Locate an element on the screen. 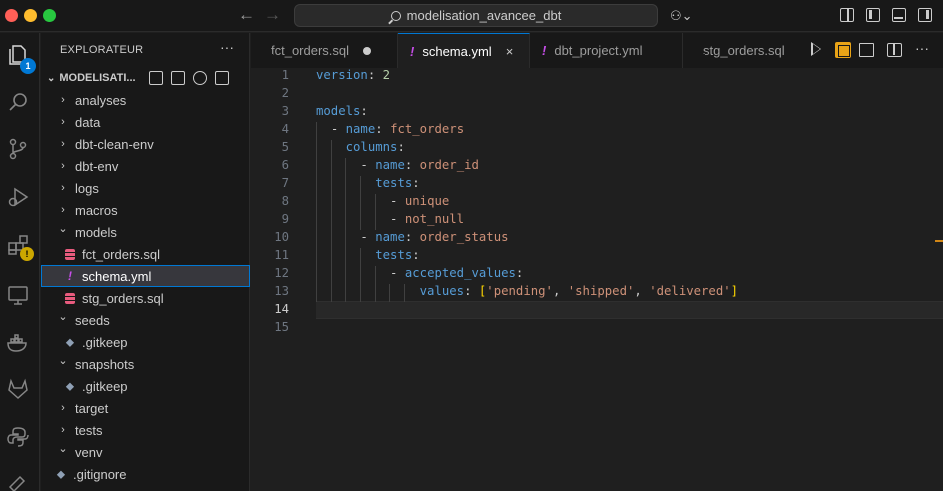 The height and width of the screenshot is (491, 943). line-number: 2 is located at coordinates (285, 93).